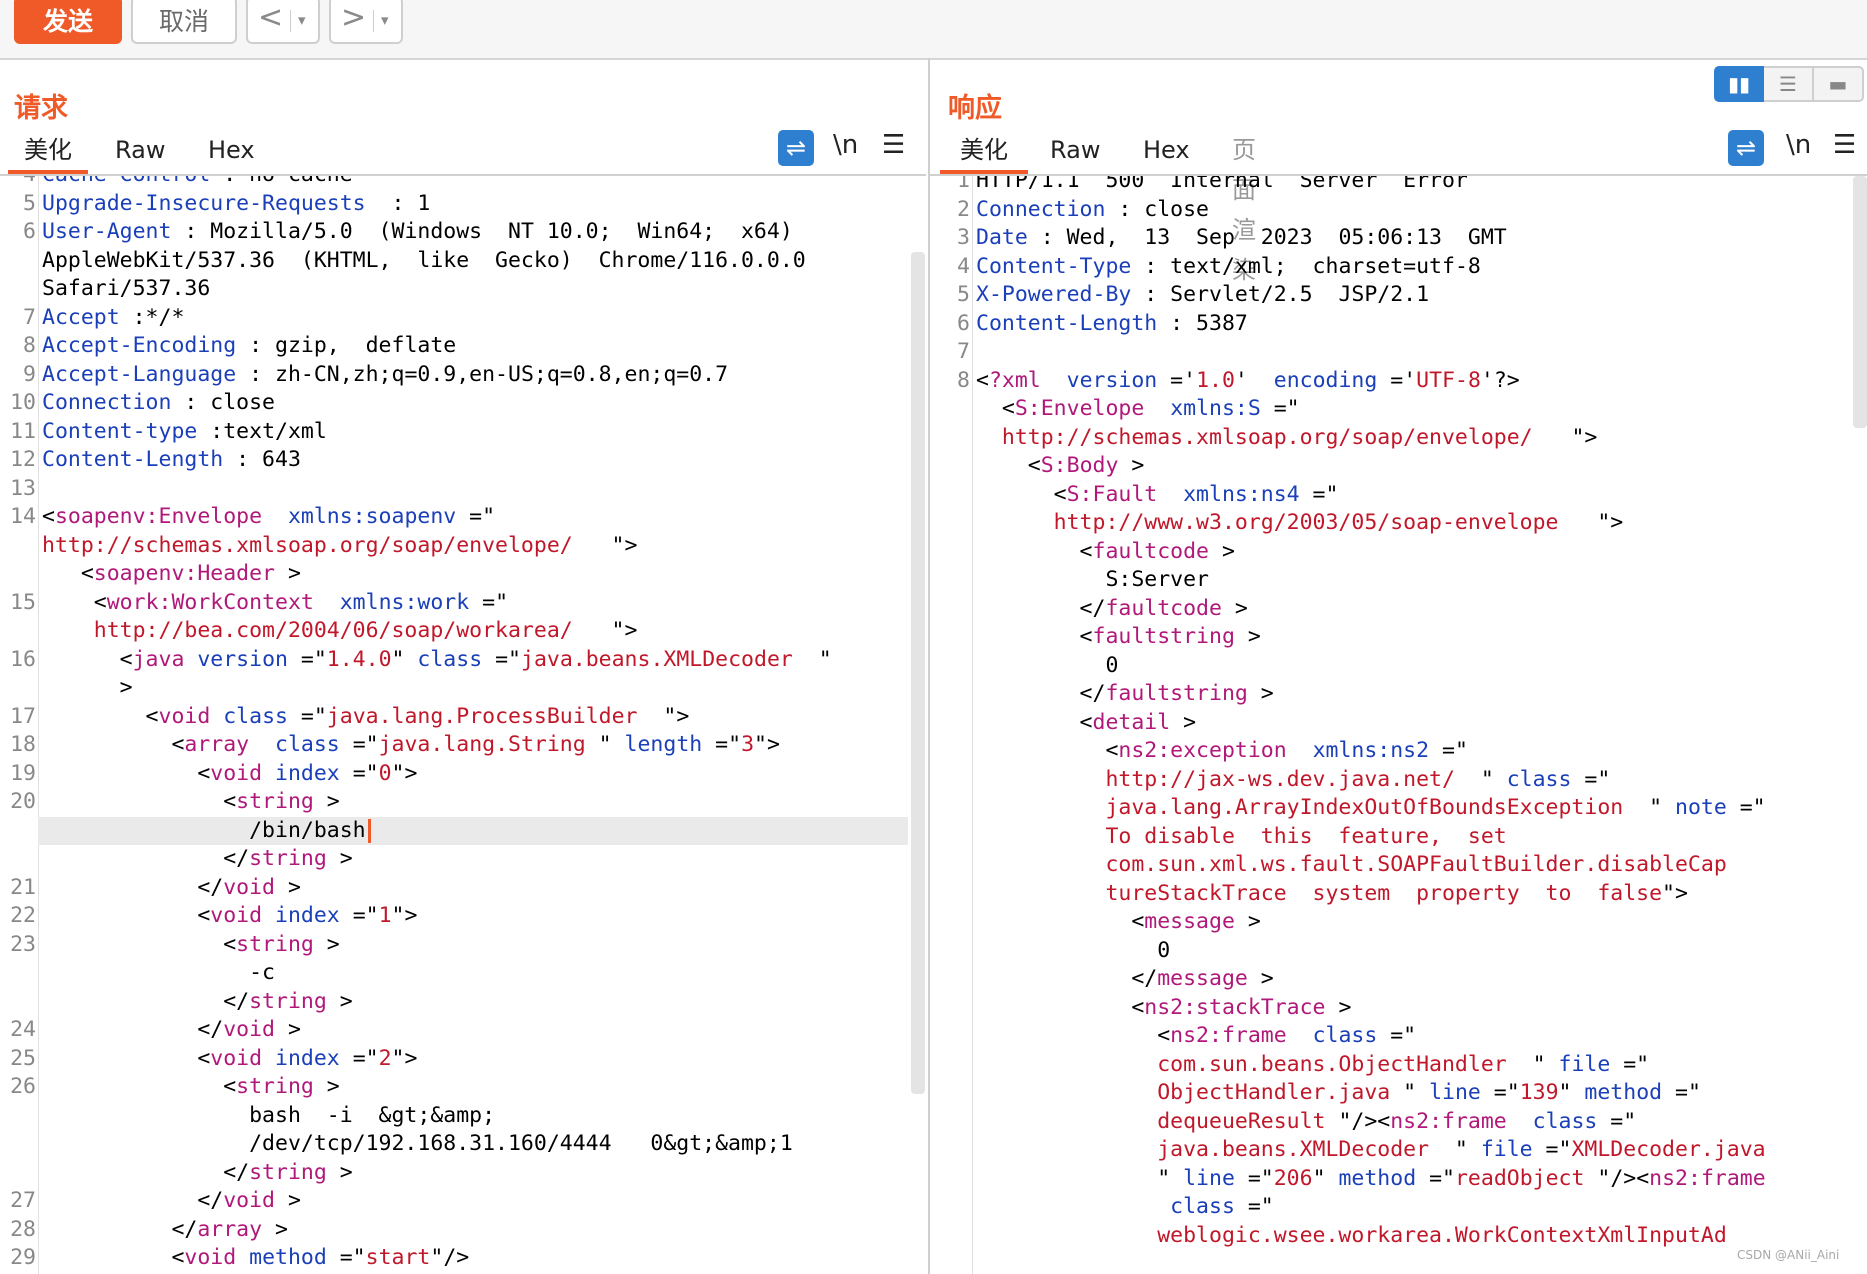 This screenshot has height=1274, width=1867. Describe the element at coordinates (1221, 751) in the screenshot. I see `code-line: <ns2:exception xmlns:ns2 ="` at that location.